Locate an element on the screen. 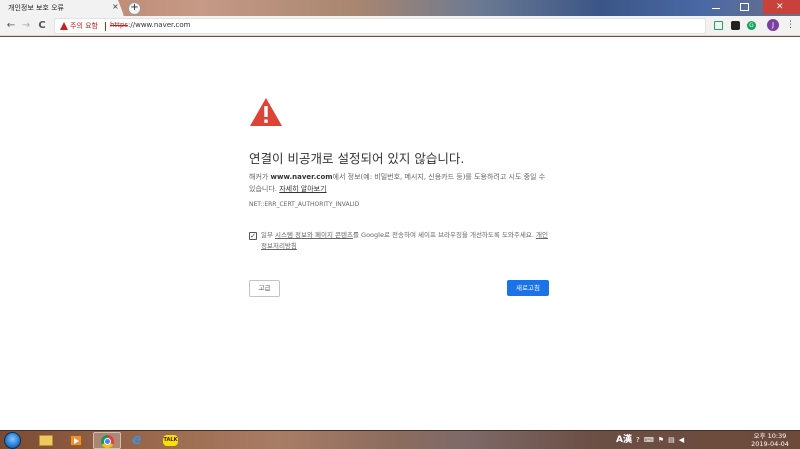 This screenshot has width=800, height=449. omnibox-separator is located at coordinates (105, 26).